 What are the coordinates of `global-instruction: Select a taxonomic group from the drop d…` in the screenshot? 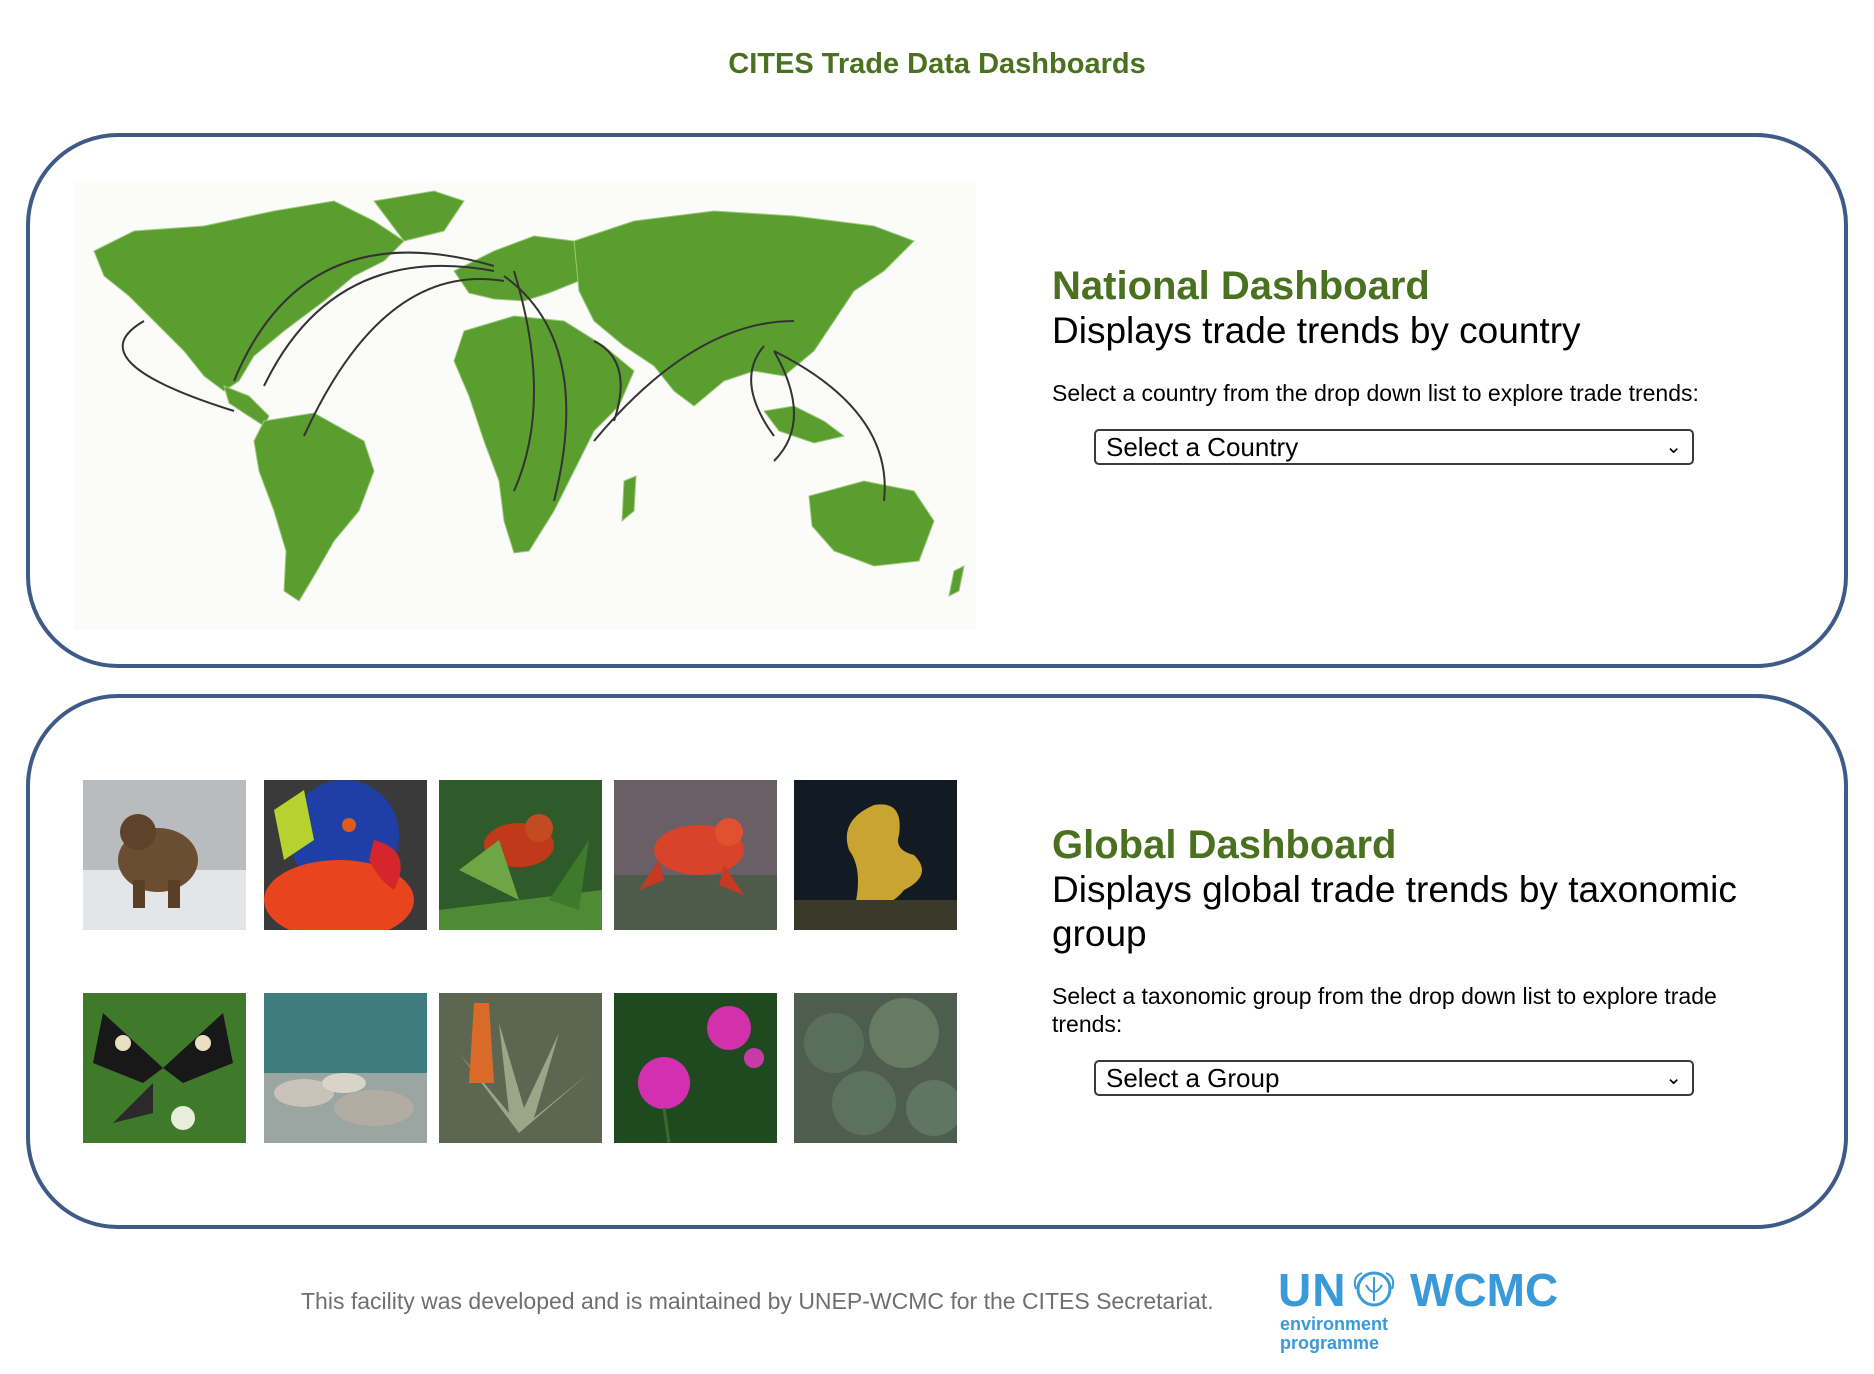 It's located at (1384, 1010).